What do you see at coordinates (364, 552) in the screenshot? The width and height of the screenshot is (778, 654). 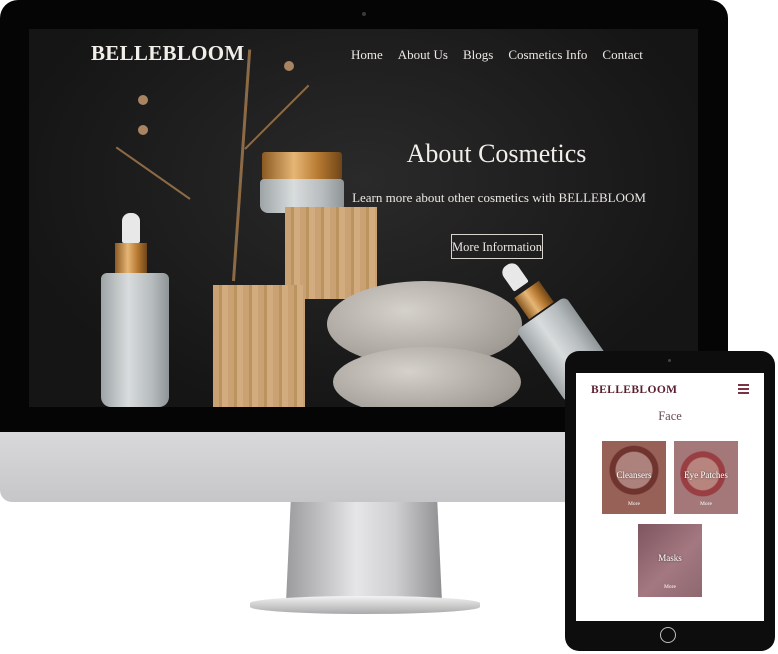 I see `imac-stand-neck` at bounding box center [364, 552].